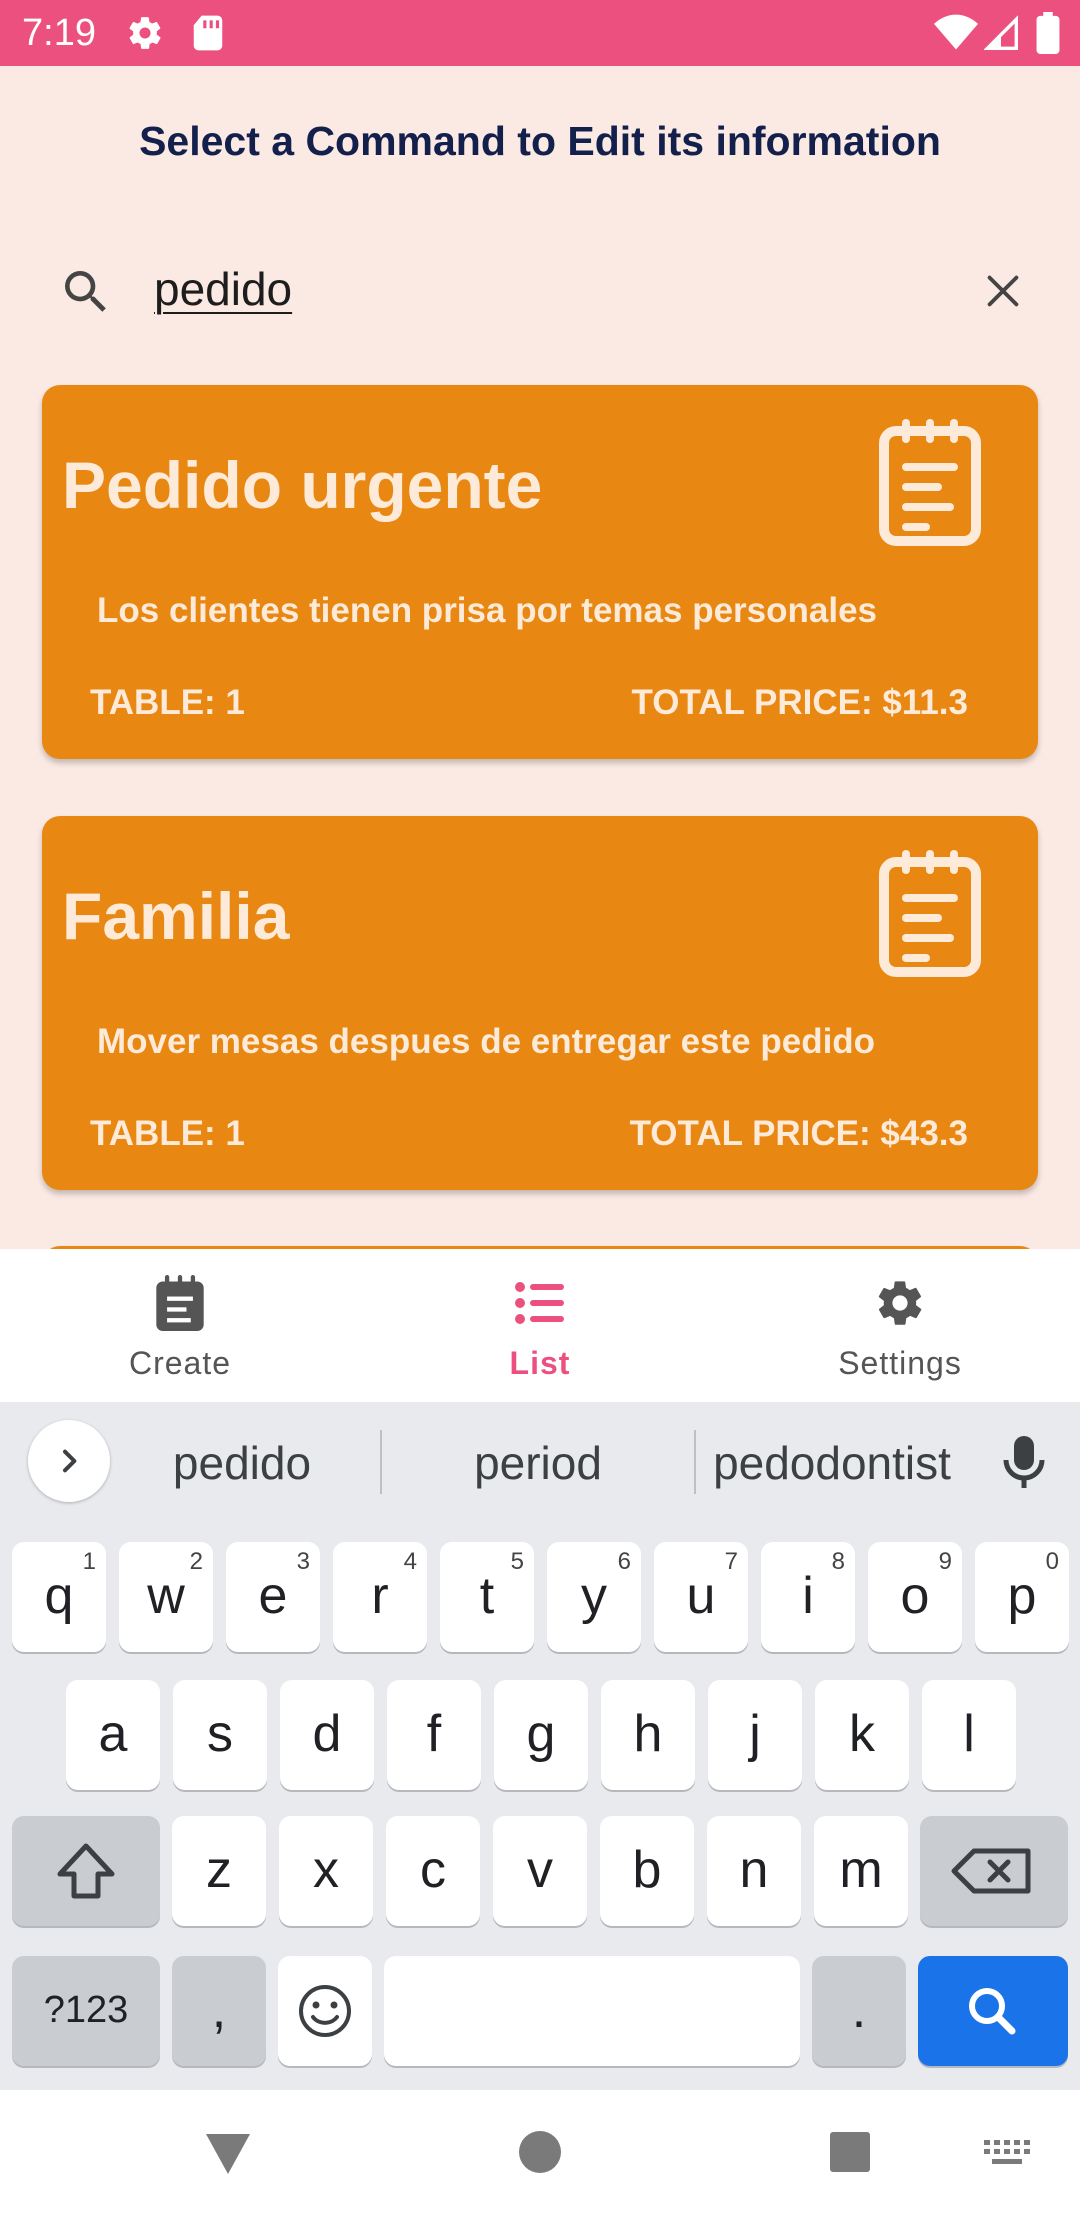  Describe the element at coordinates (89, 1561) in the screenshot. I see `key-number-hint: 1` at that location.